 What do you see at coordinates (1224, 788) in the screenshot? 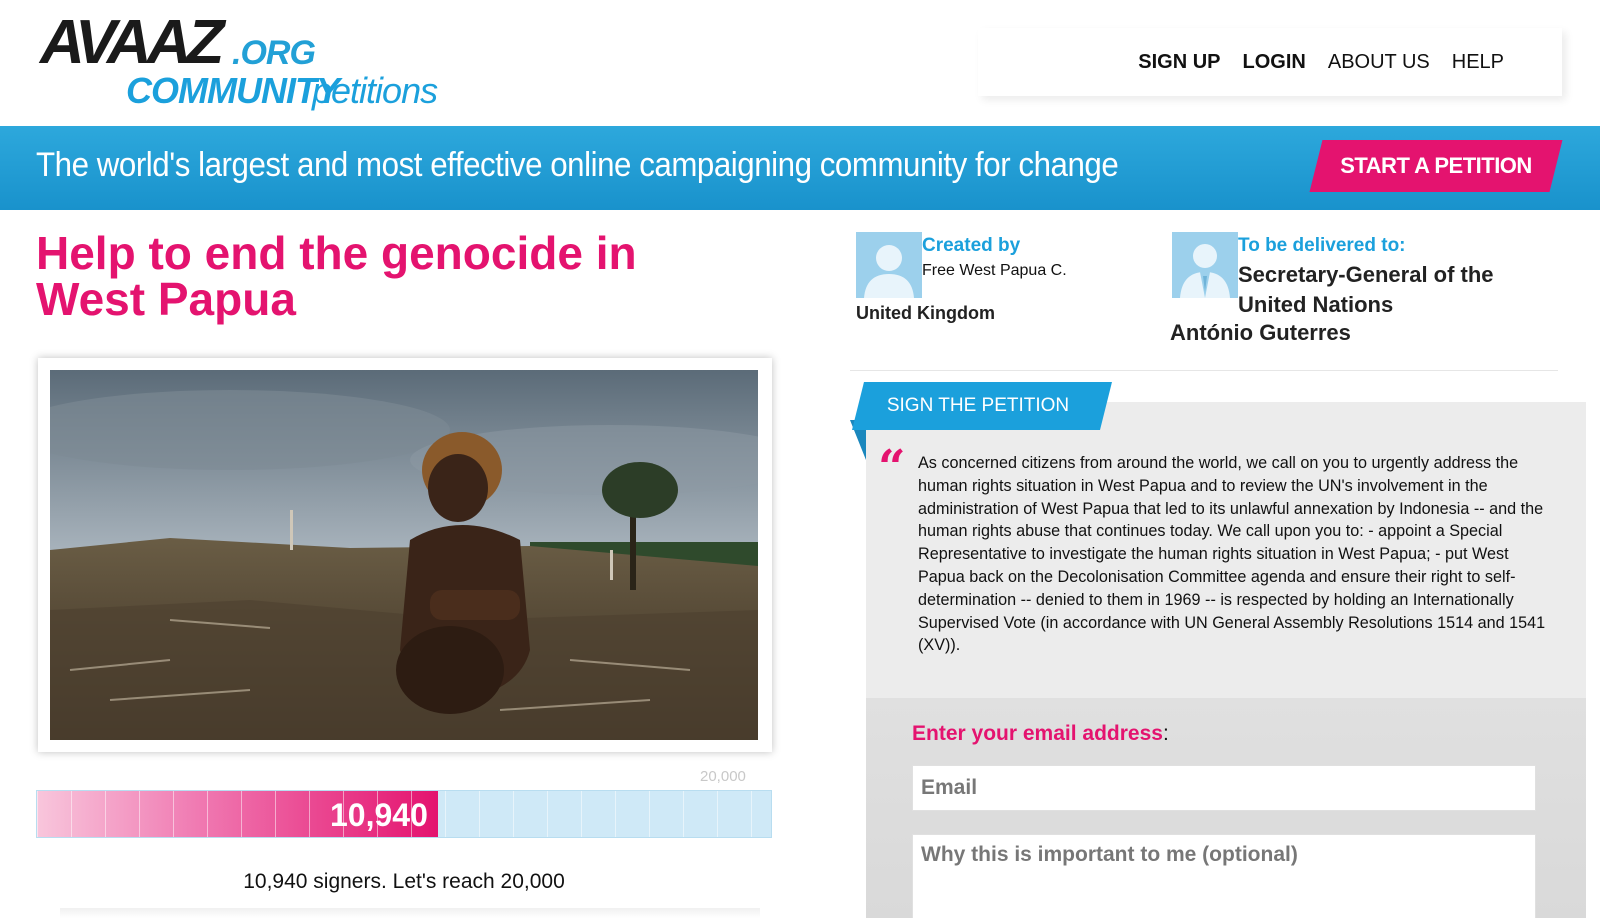
I see `email-input` at bounding box center [1224, 788].